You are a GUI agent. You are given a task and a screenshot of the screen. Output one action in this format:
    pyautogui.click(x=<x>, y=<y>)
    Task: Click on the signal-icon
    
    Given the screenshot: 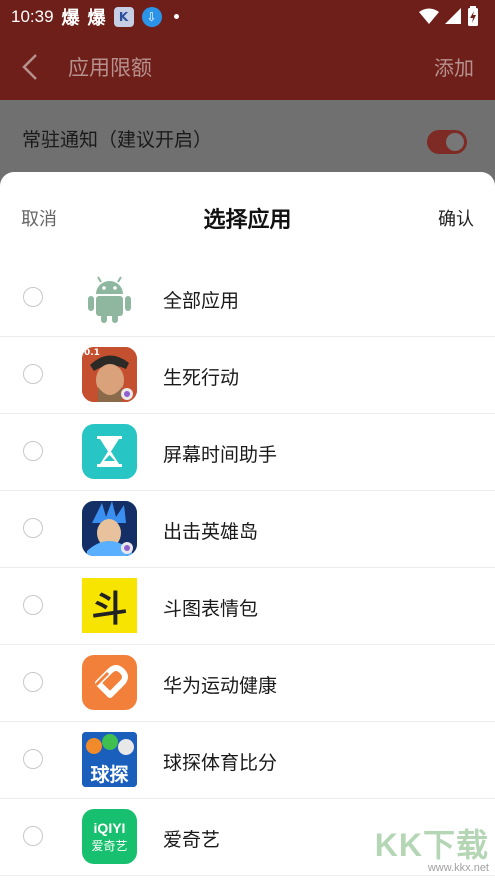 What is the action you would take?
    pyautogui.click(x=453, y=16)
    